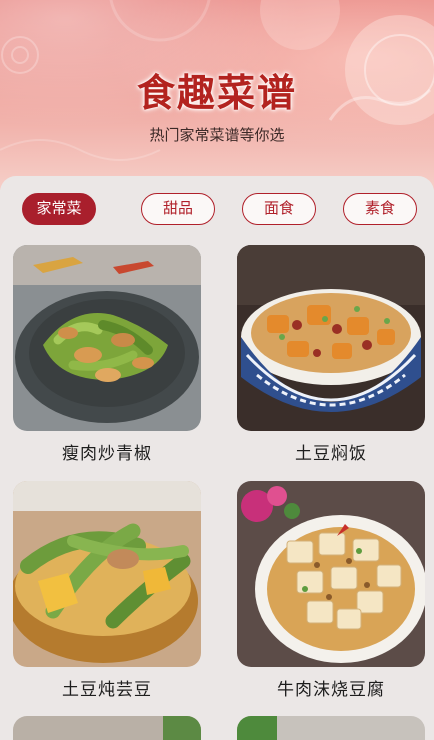 This screenshot has height=740, width=434. I want to click on recipe-card: 土豆炖芸豆, so click(107, 590).